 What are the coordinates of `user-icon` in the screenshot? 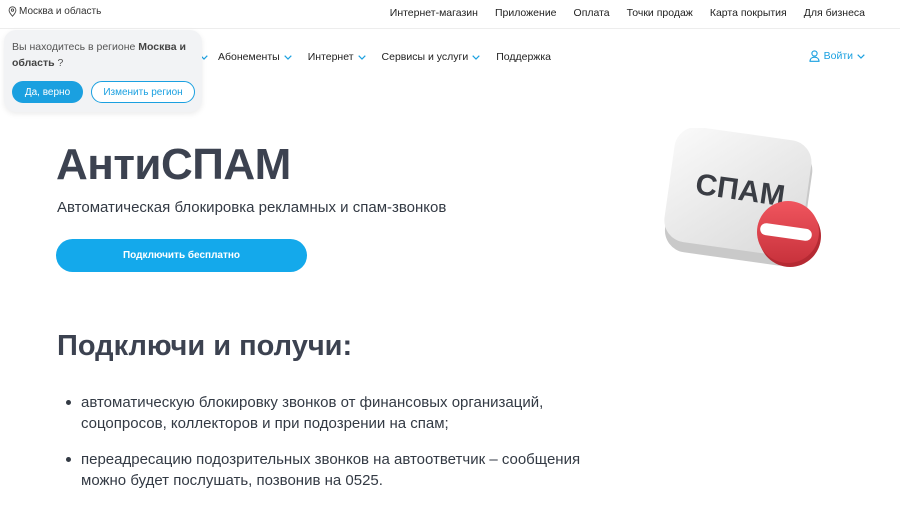 It's located at (814, 56).